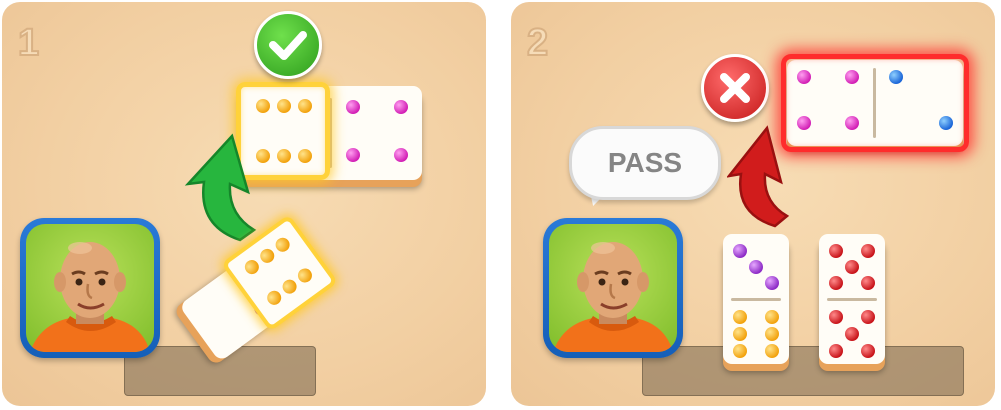 The image size is (1001, 410). What do you see at coordinates (28, 43) in the screenshot?
I see `step-number: 1` at bounding box center [28, 43].